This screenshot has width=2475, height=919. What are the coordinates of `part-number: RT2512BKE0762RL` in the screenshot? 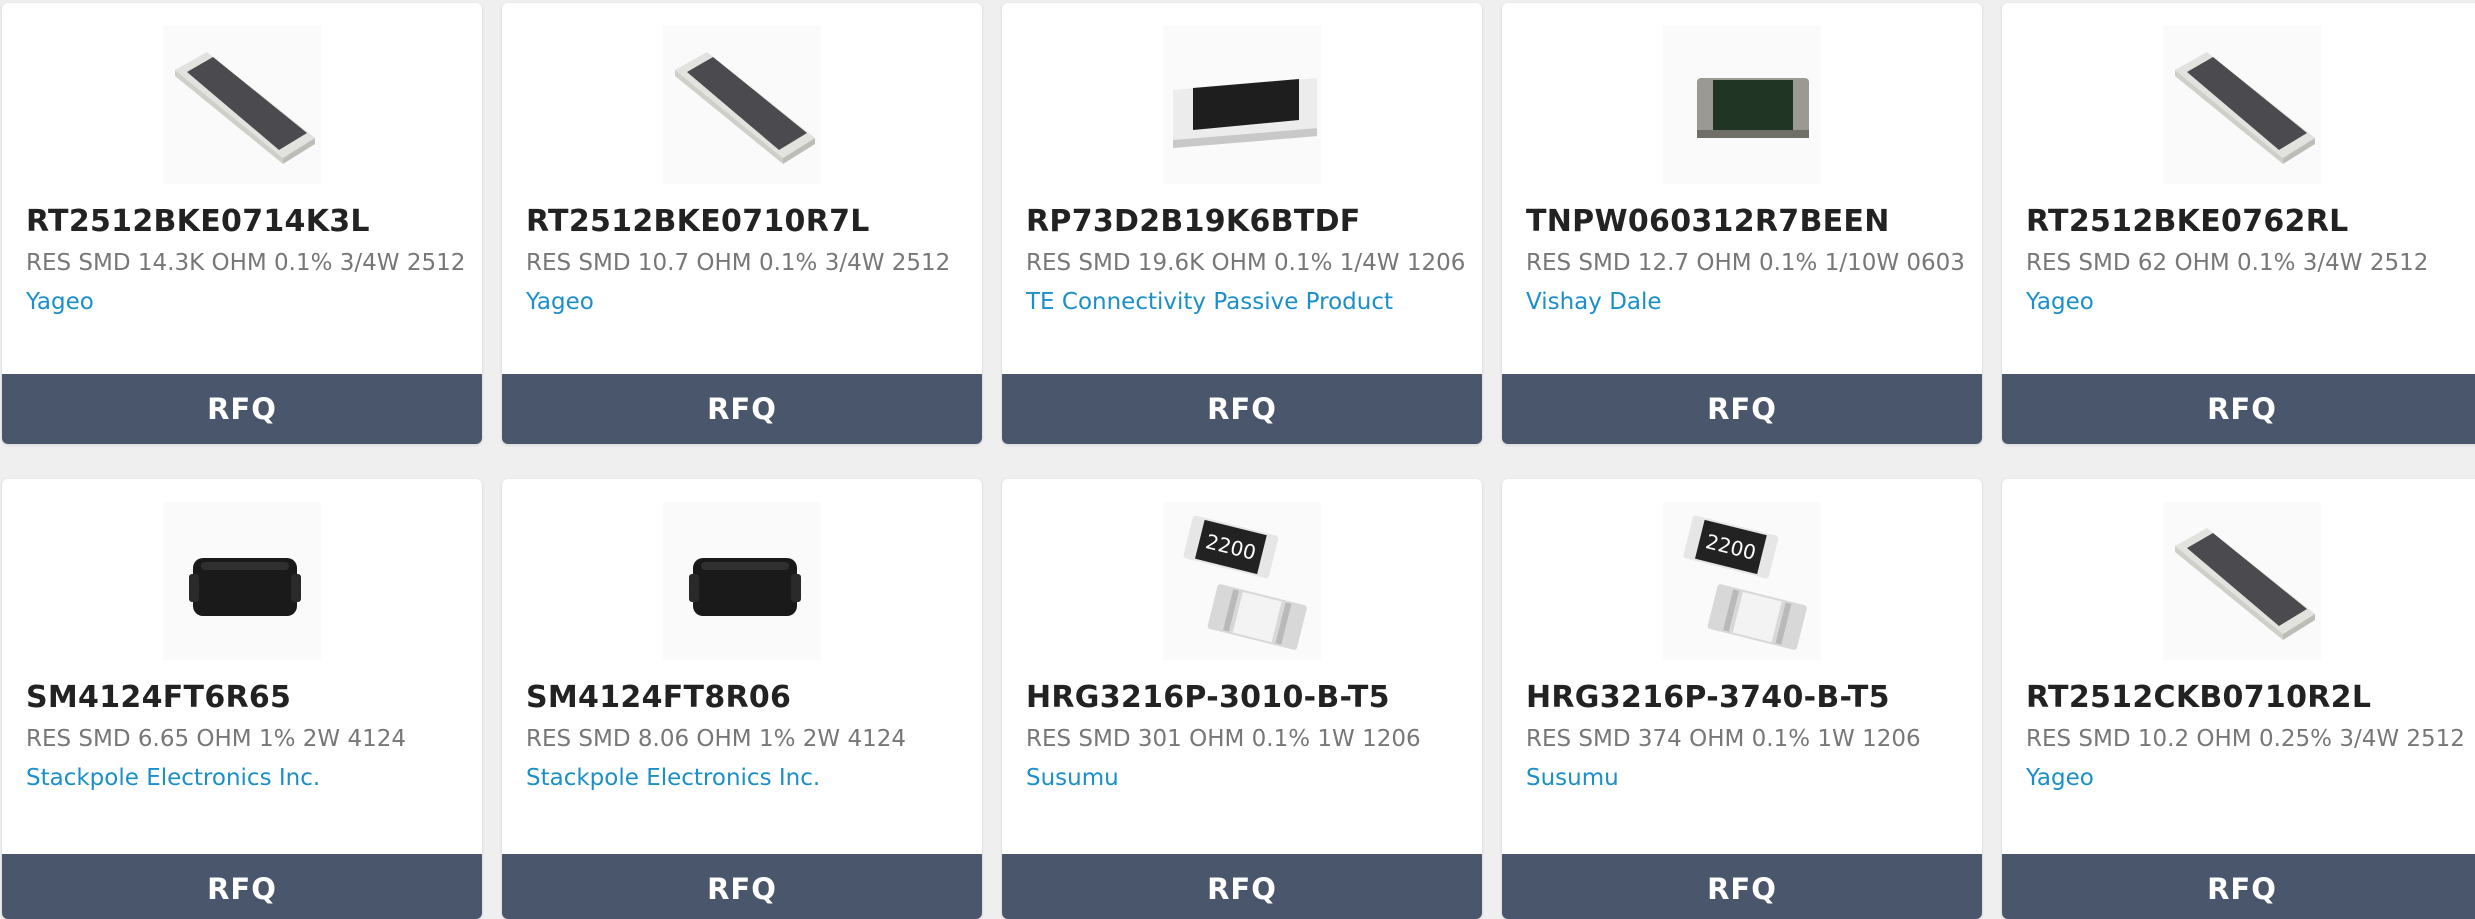 It's located at (2187, 221).